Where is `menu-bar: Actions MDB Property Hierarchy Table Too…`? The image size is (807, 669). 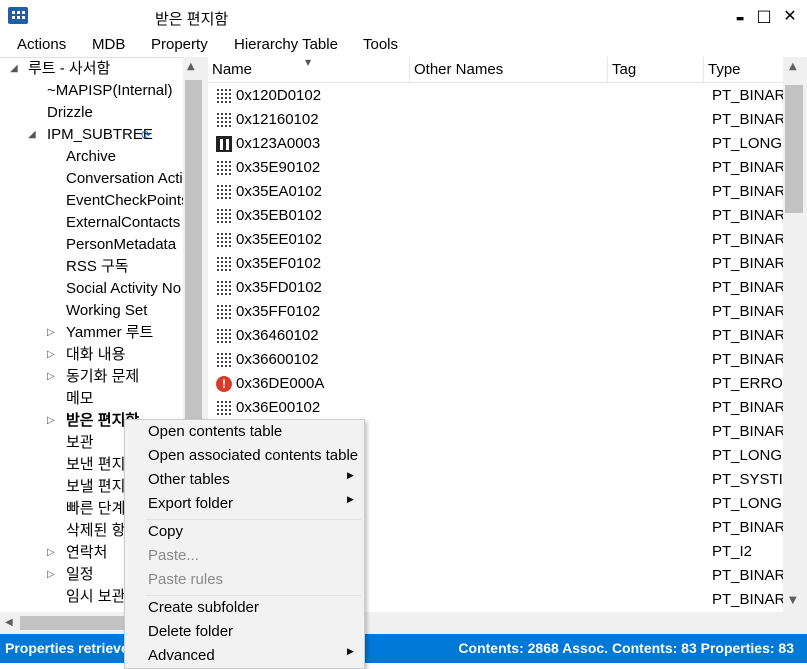
menu-bar: Actions MDB Property Hierarchy Table Too… is located at coordinates (403, 45).